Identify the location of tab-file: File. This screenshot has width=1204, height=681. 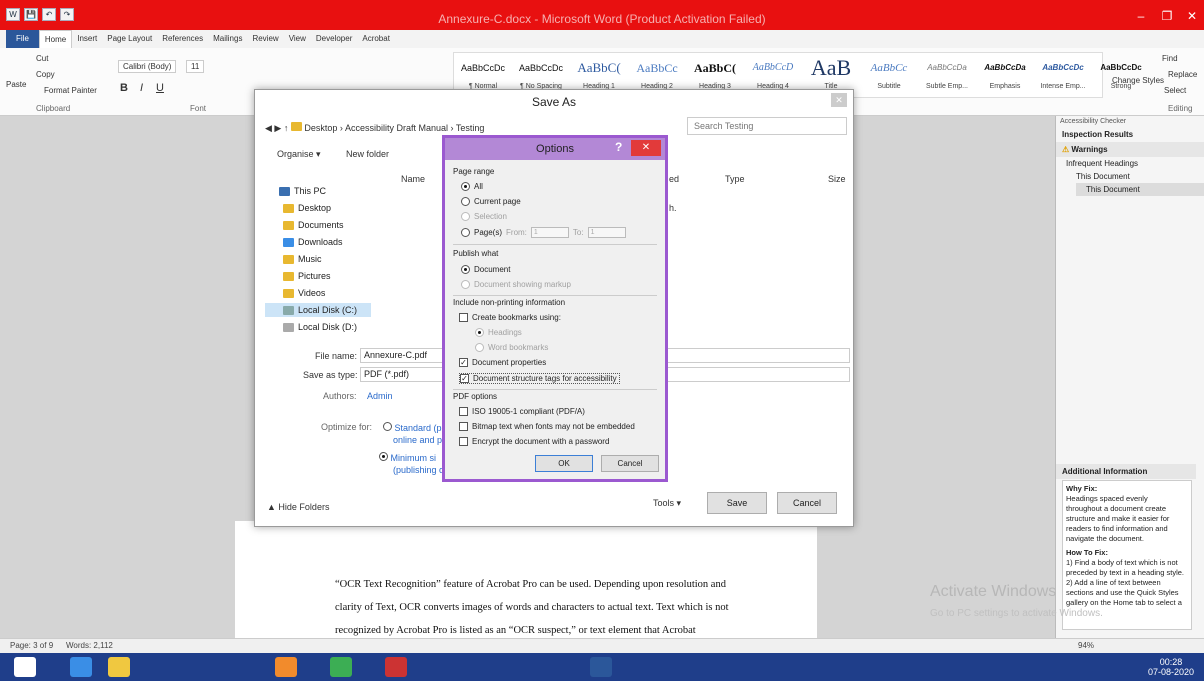
(22, 39).